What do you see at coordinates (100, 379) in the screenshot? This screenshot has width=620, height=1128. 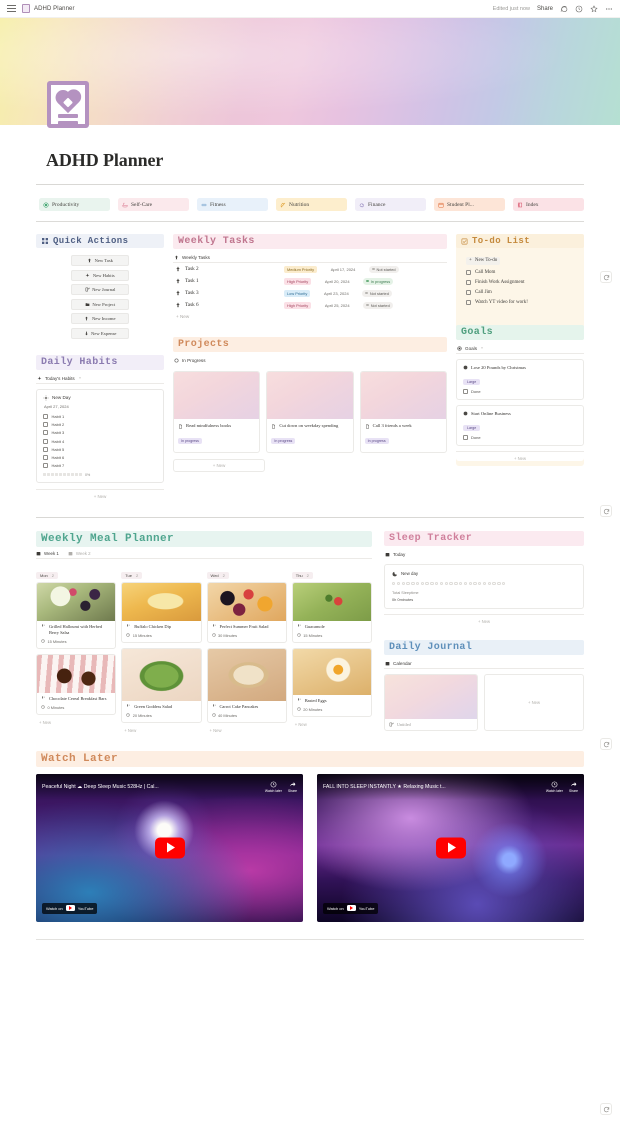 I see `habits-db-tab: Today's Habits` at bounding box center [100, 379].